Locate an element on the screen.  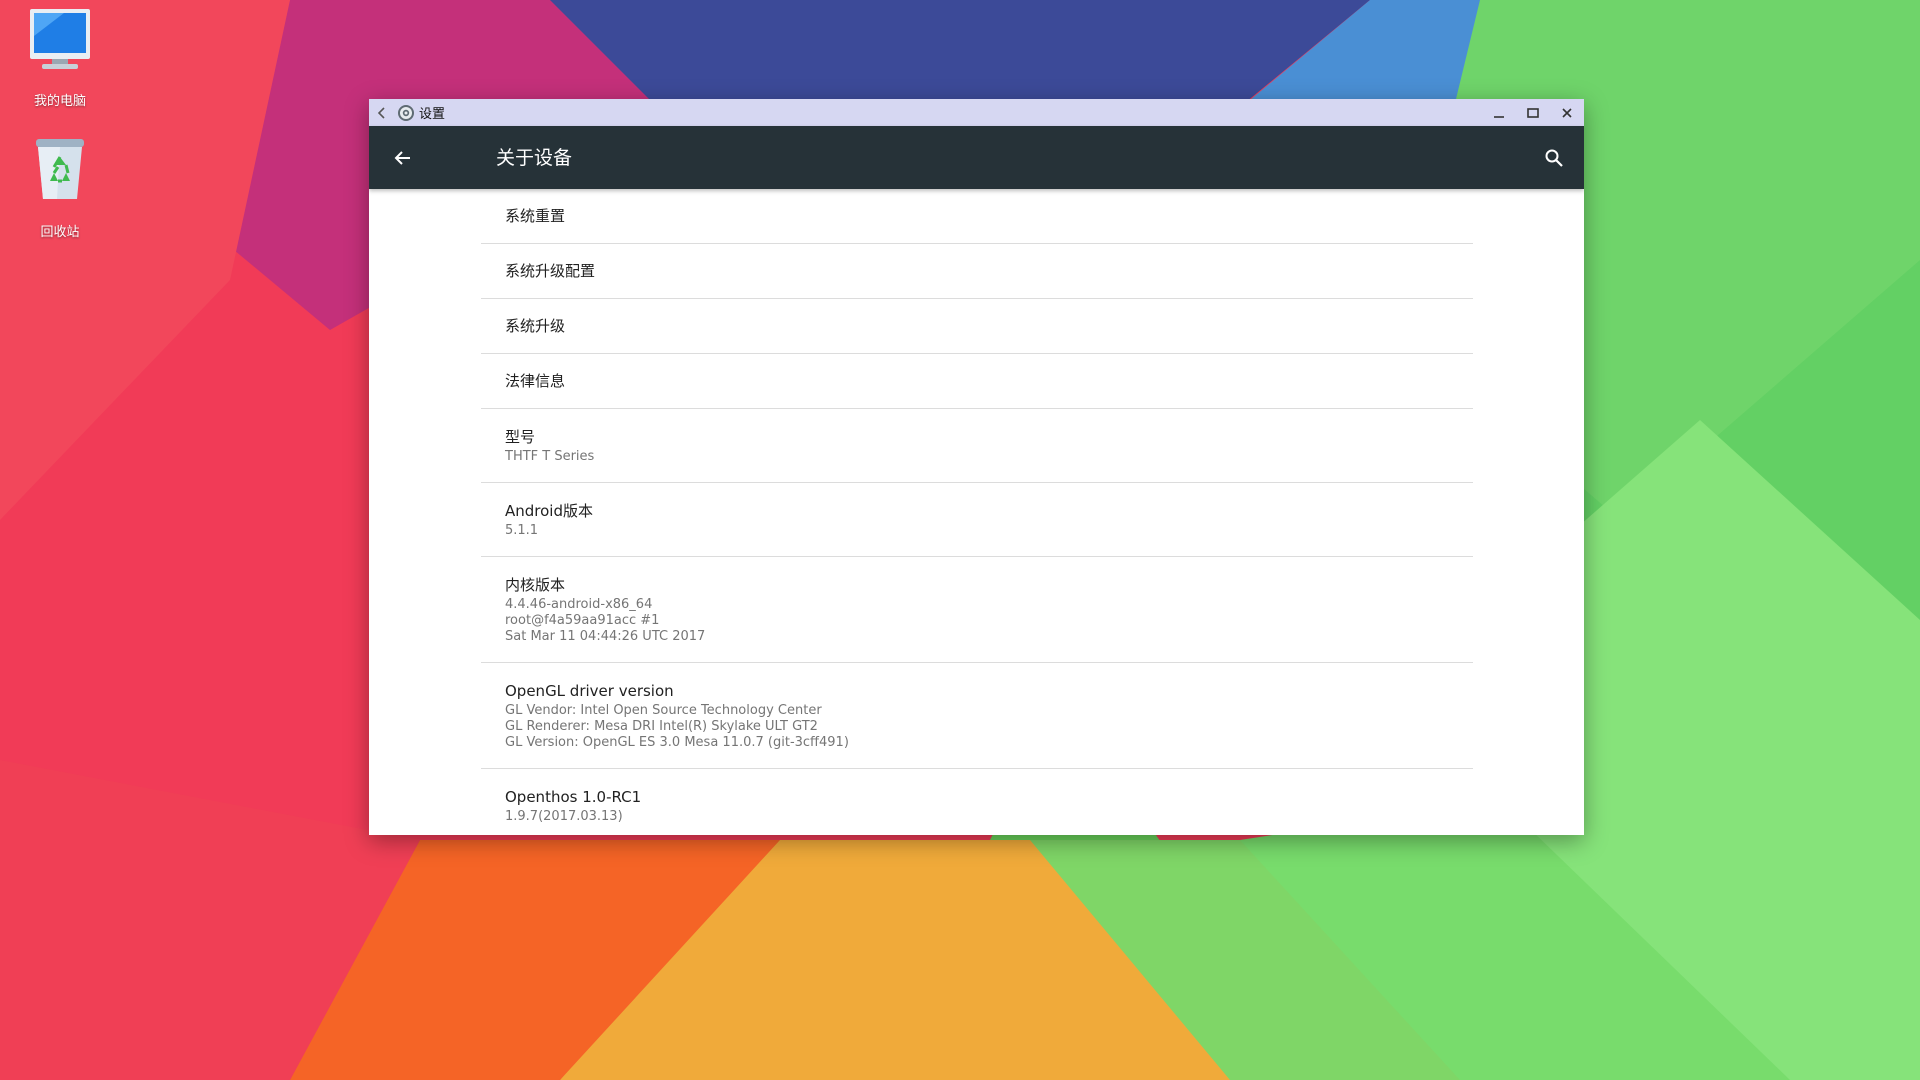
window-title: 设置 is located at coordinates (432, 114).